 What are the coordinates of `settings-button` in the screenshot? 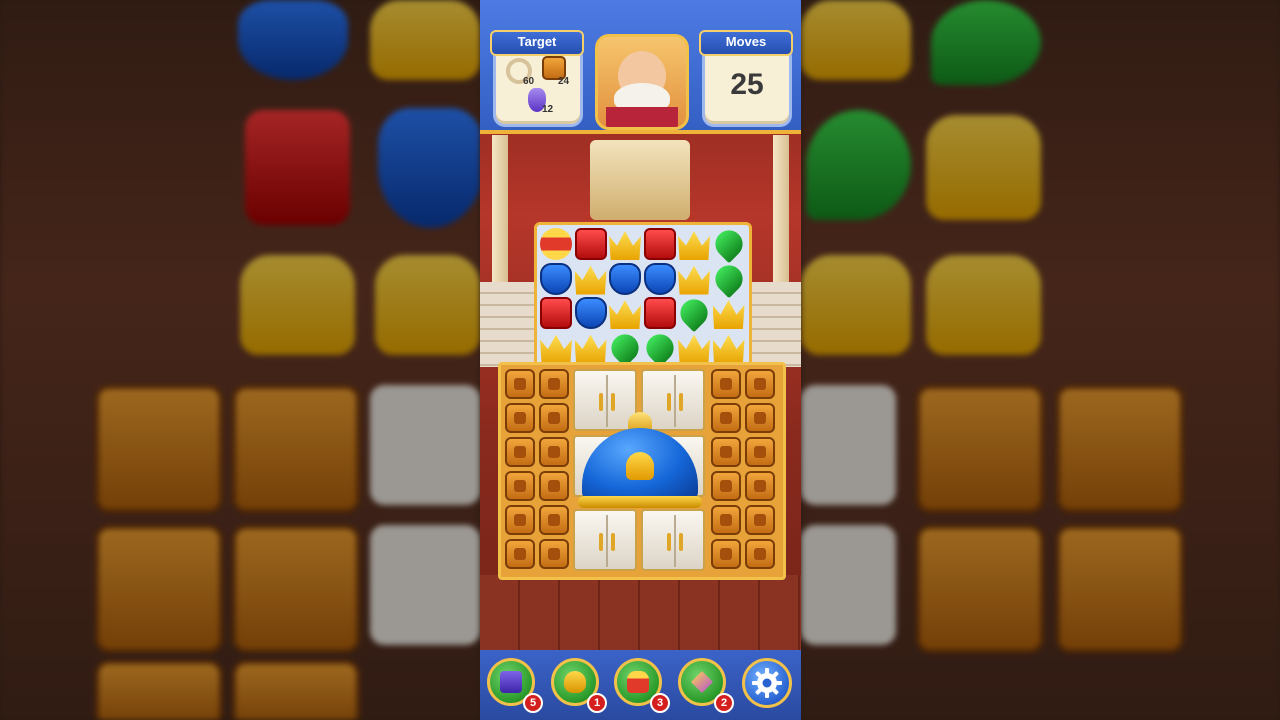 It's located at (767, 683).